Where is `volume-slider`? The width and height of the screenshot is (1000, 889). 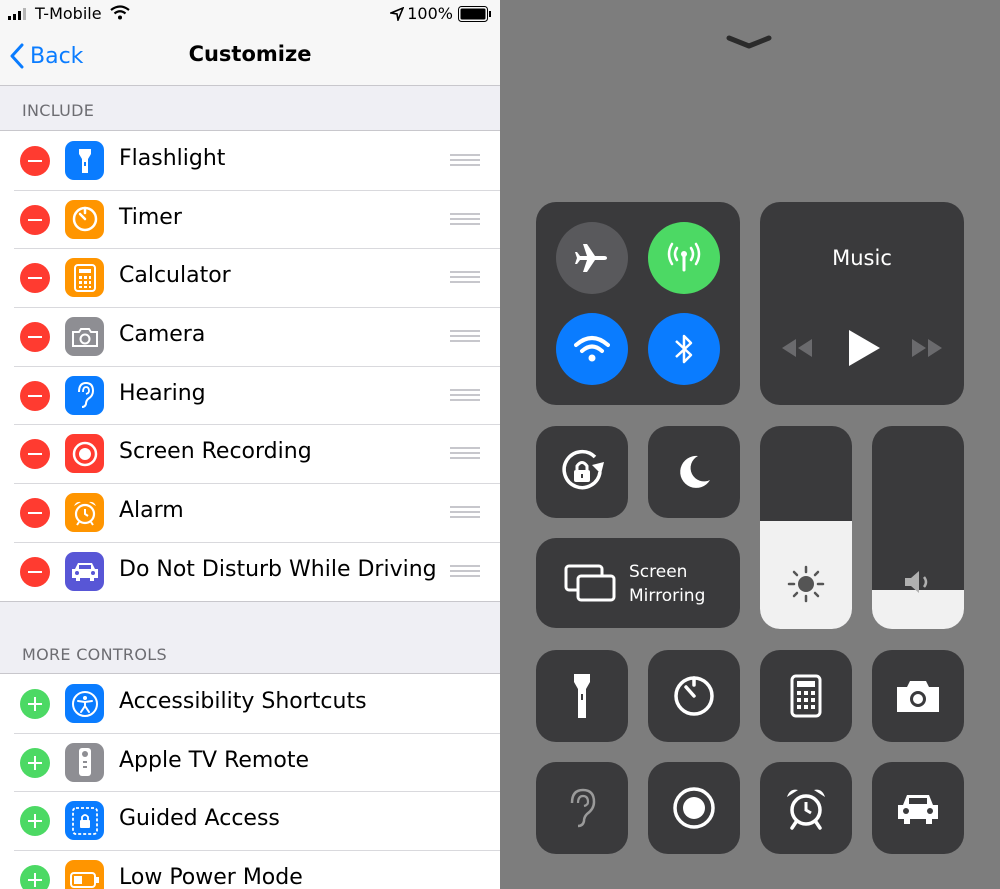 volume-slider is located at coordinates (918, 527).